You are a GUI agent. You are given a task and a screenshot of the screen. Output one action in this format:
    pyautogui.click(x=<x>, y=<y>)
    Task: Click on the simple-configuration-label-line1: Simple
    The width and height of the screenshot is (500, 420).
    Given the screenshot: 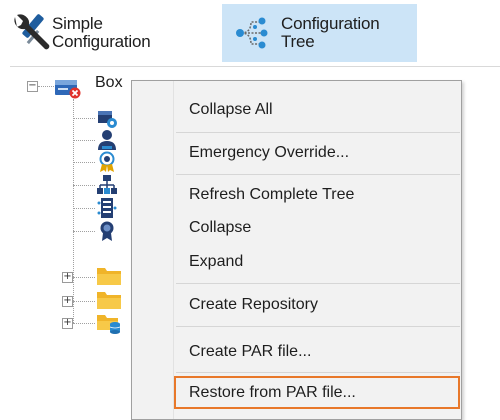 What is the action you would take?
    pyautogui.click(x=77, y=23)
    